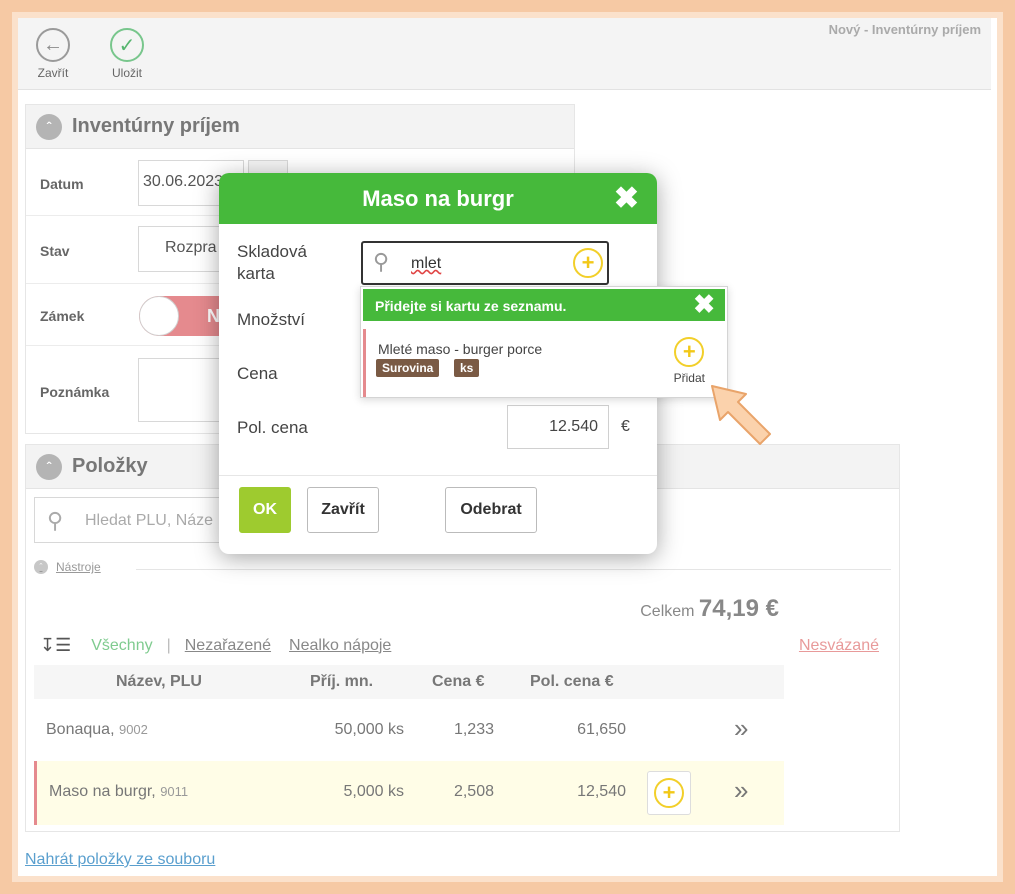 The image size is (1015, 894). Describe the element at coordinates (62, 316) in the screenshot. I see `lock-label: Zámek` at that location.